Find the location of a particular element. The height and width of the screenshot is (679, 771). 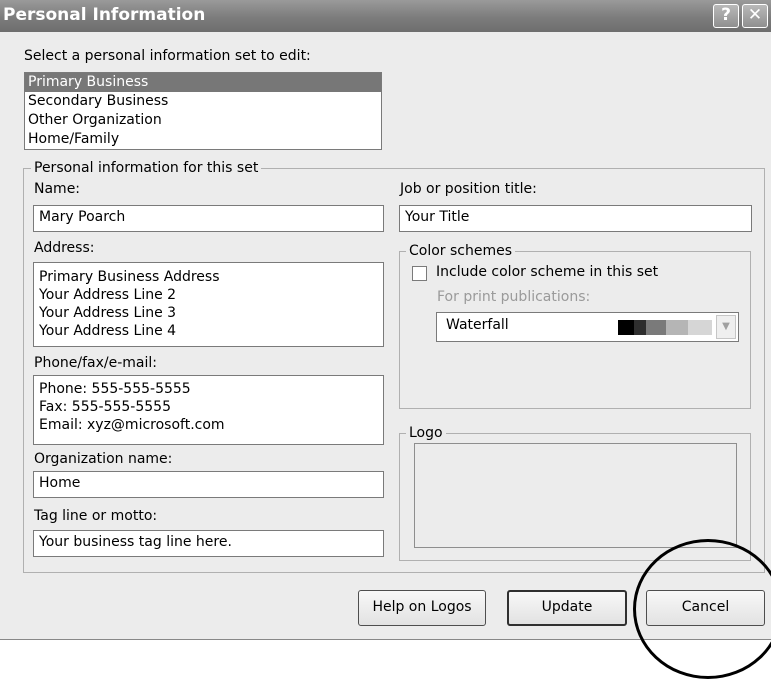

help-on-logos-button: Help on Logos is located at coordinates (422, 608).